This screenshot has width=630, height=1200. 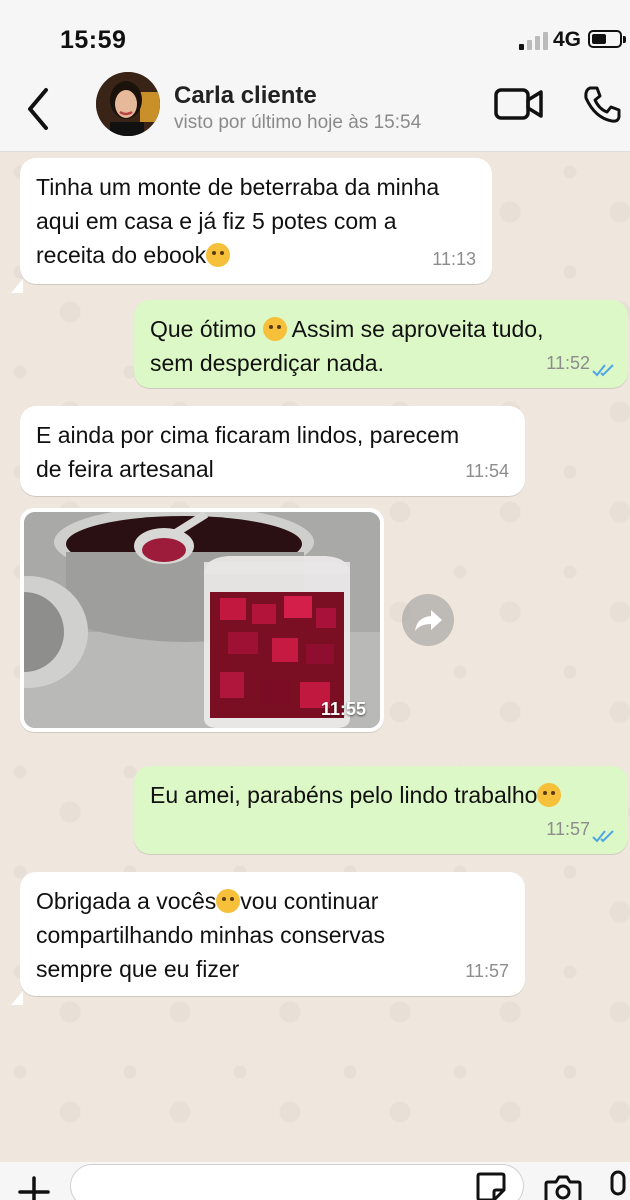 I want to click on forward-button, so click(x=428, y=620).